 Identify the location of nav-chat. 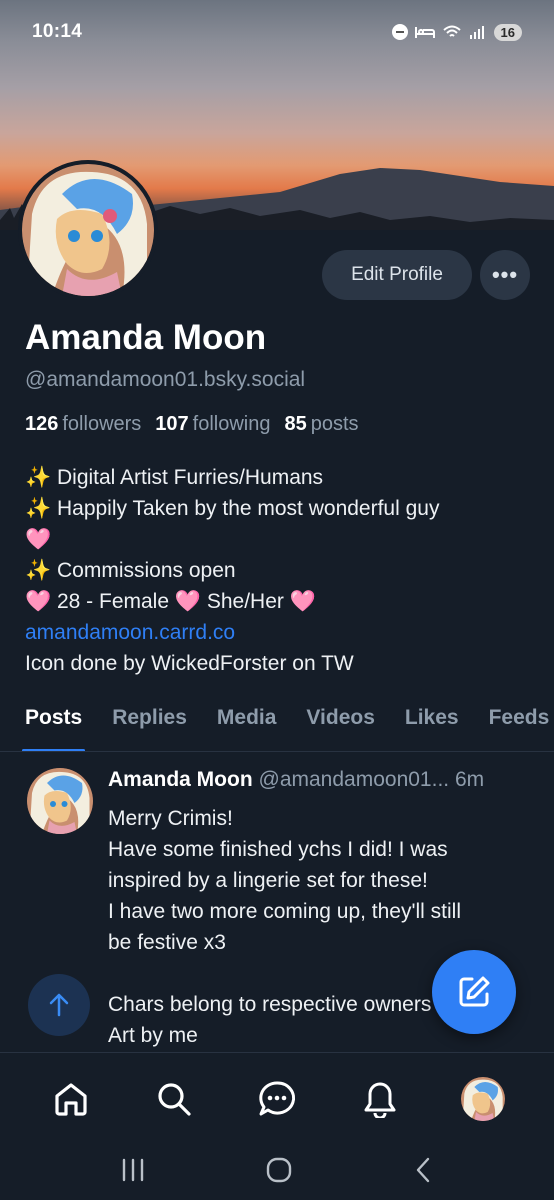
(277, 1099).